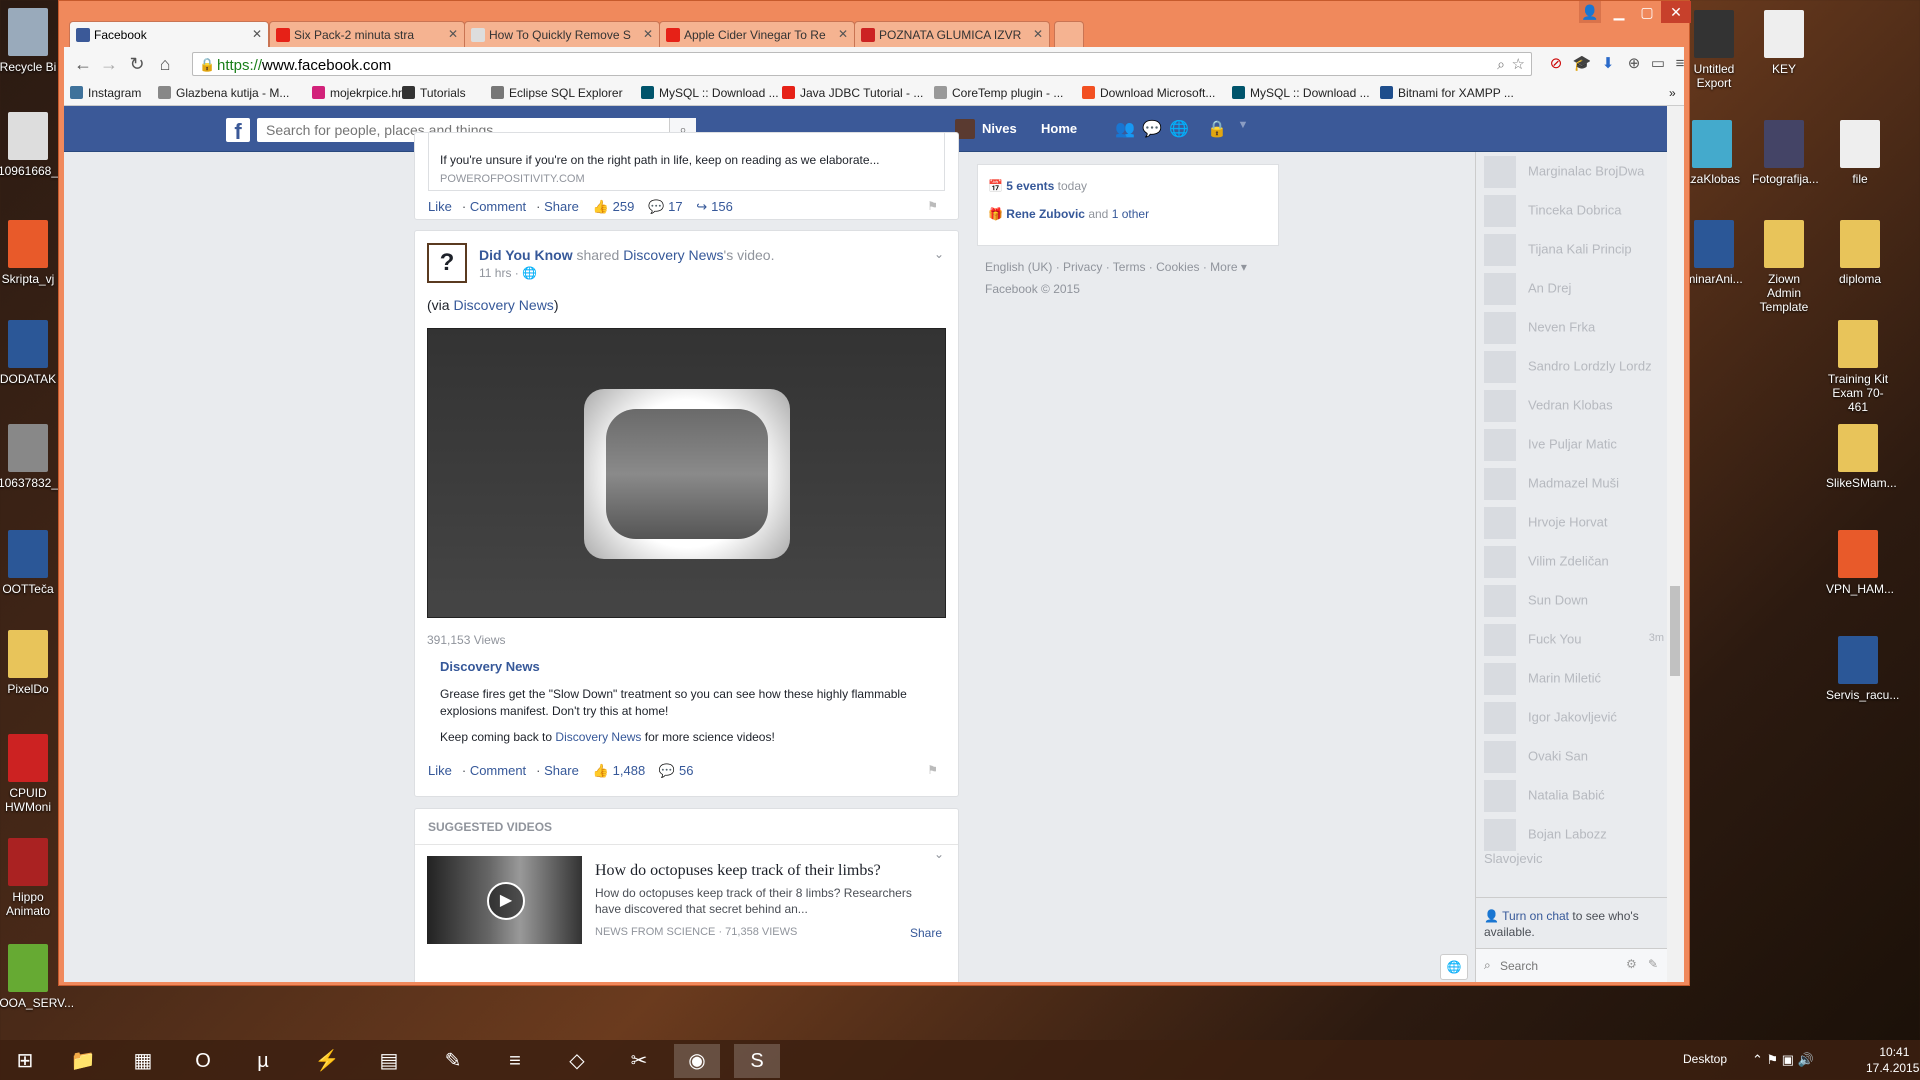 The image size is (1920, 1080). What do you see at coordinates (143, 1061) in the screenshot?
I see `taskbar-app-icon: ▦` at bounding box center [143, 1061].